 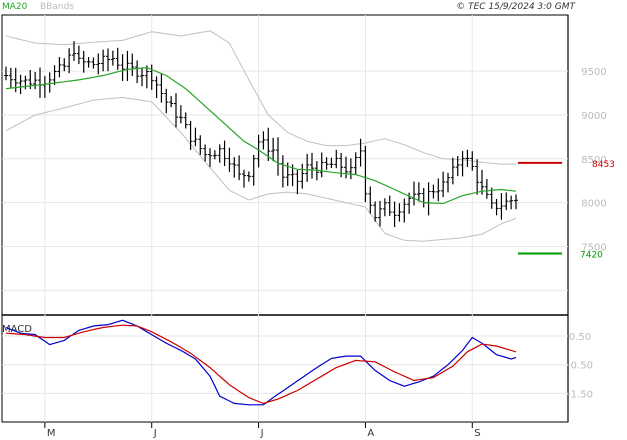 What do you see at coordinates (57, 7) in the screenshot?
I see `legend-bbands: BBands` at bounding box center [57, 7].